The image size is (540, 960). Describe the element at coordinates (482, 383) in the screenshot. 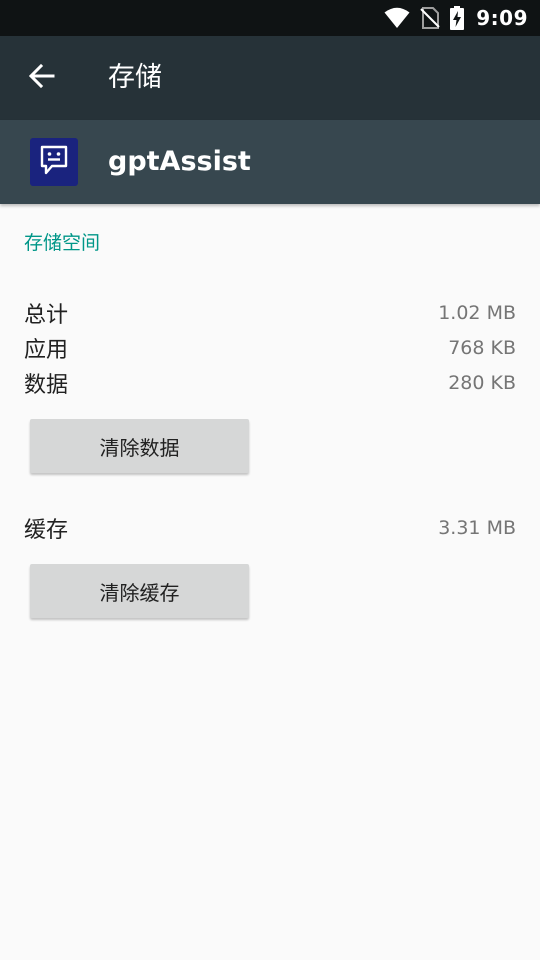

I see `row-value: 280 KB` at that location.